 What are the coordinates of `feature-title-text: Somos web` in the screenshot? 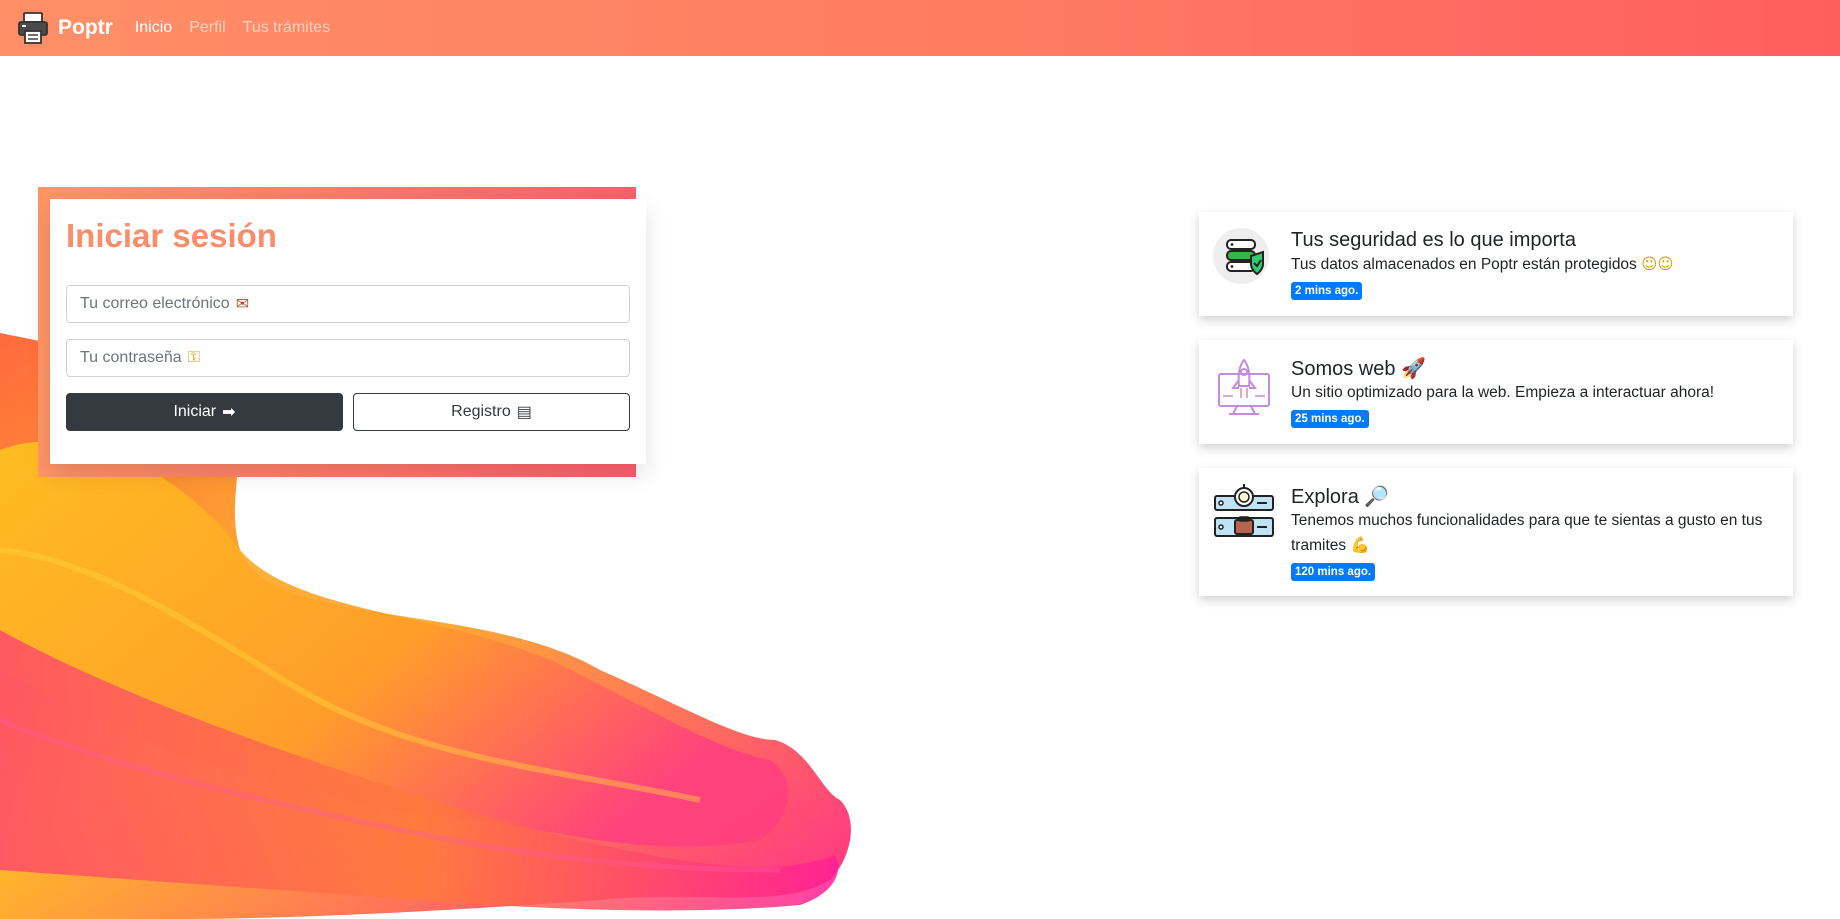 It's located at (1343, 369).